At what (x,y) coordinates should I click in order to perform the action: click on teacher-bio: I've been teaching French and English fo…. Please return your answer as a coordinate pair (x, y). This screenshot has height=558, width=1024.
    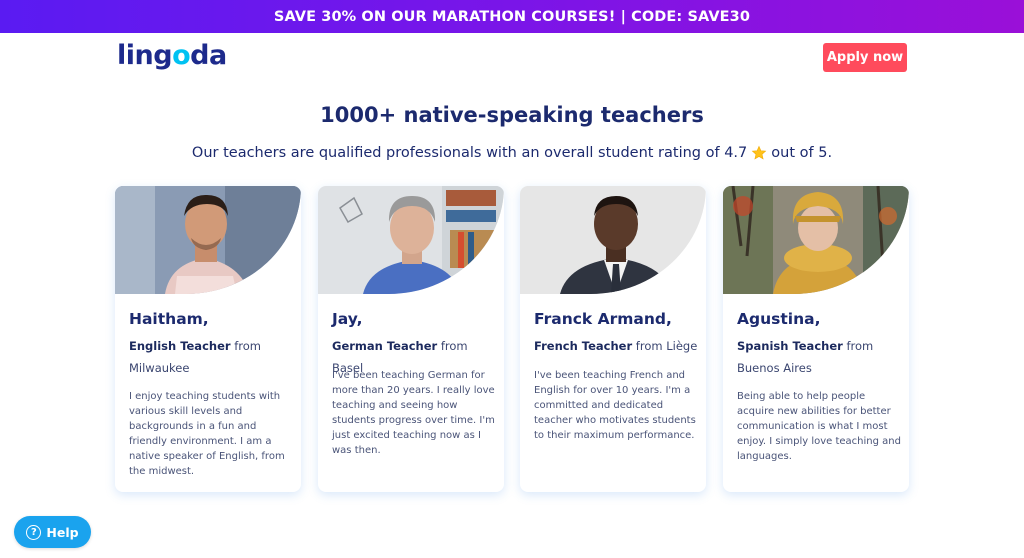
    Looking at the image, I should click on (615, 405).